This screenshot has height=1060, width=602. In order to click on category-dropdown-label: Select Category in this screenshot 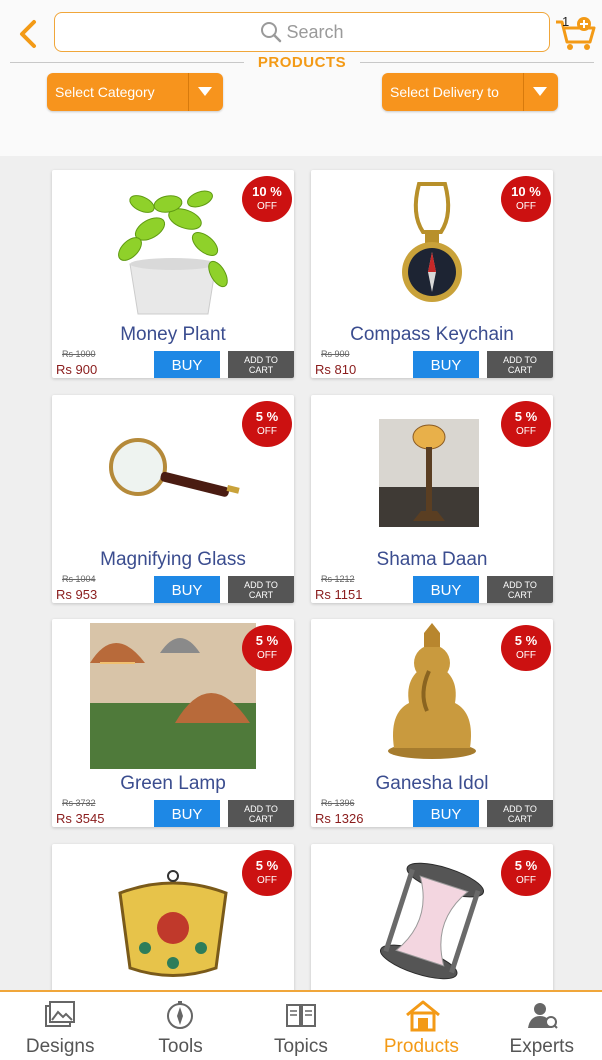, I will do `click(105, 92)`.